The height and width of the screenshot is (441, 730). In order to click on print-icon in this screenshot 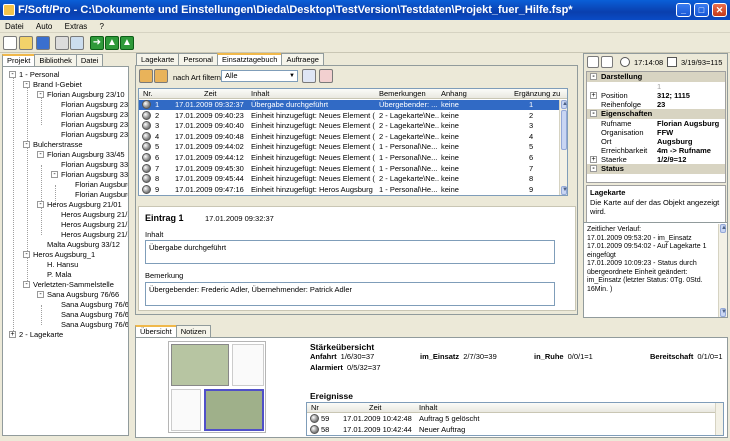, I will do `click(62, 43)`.